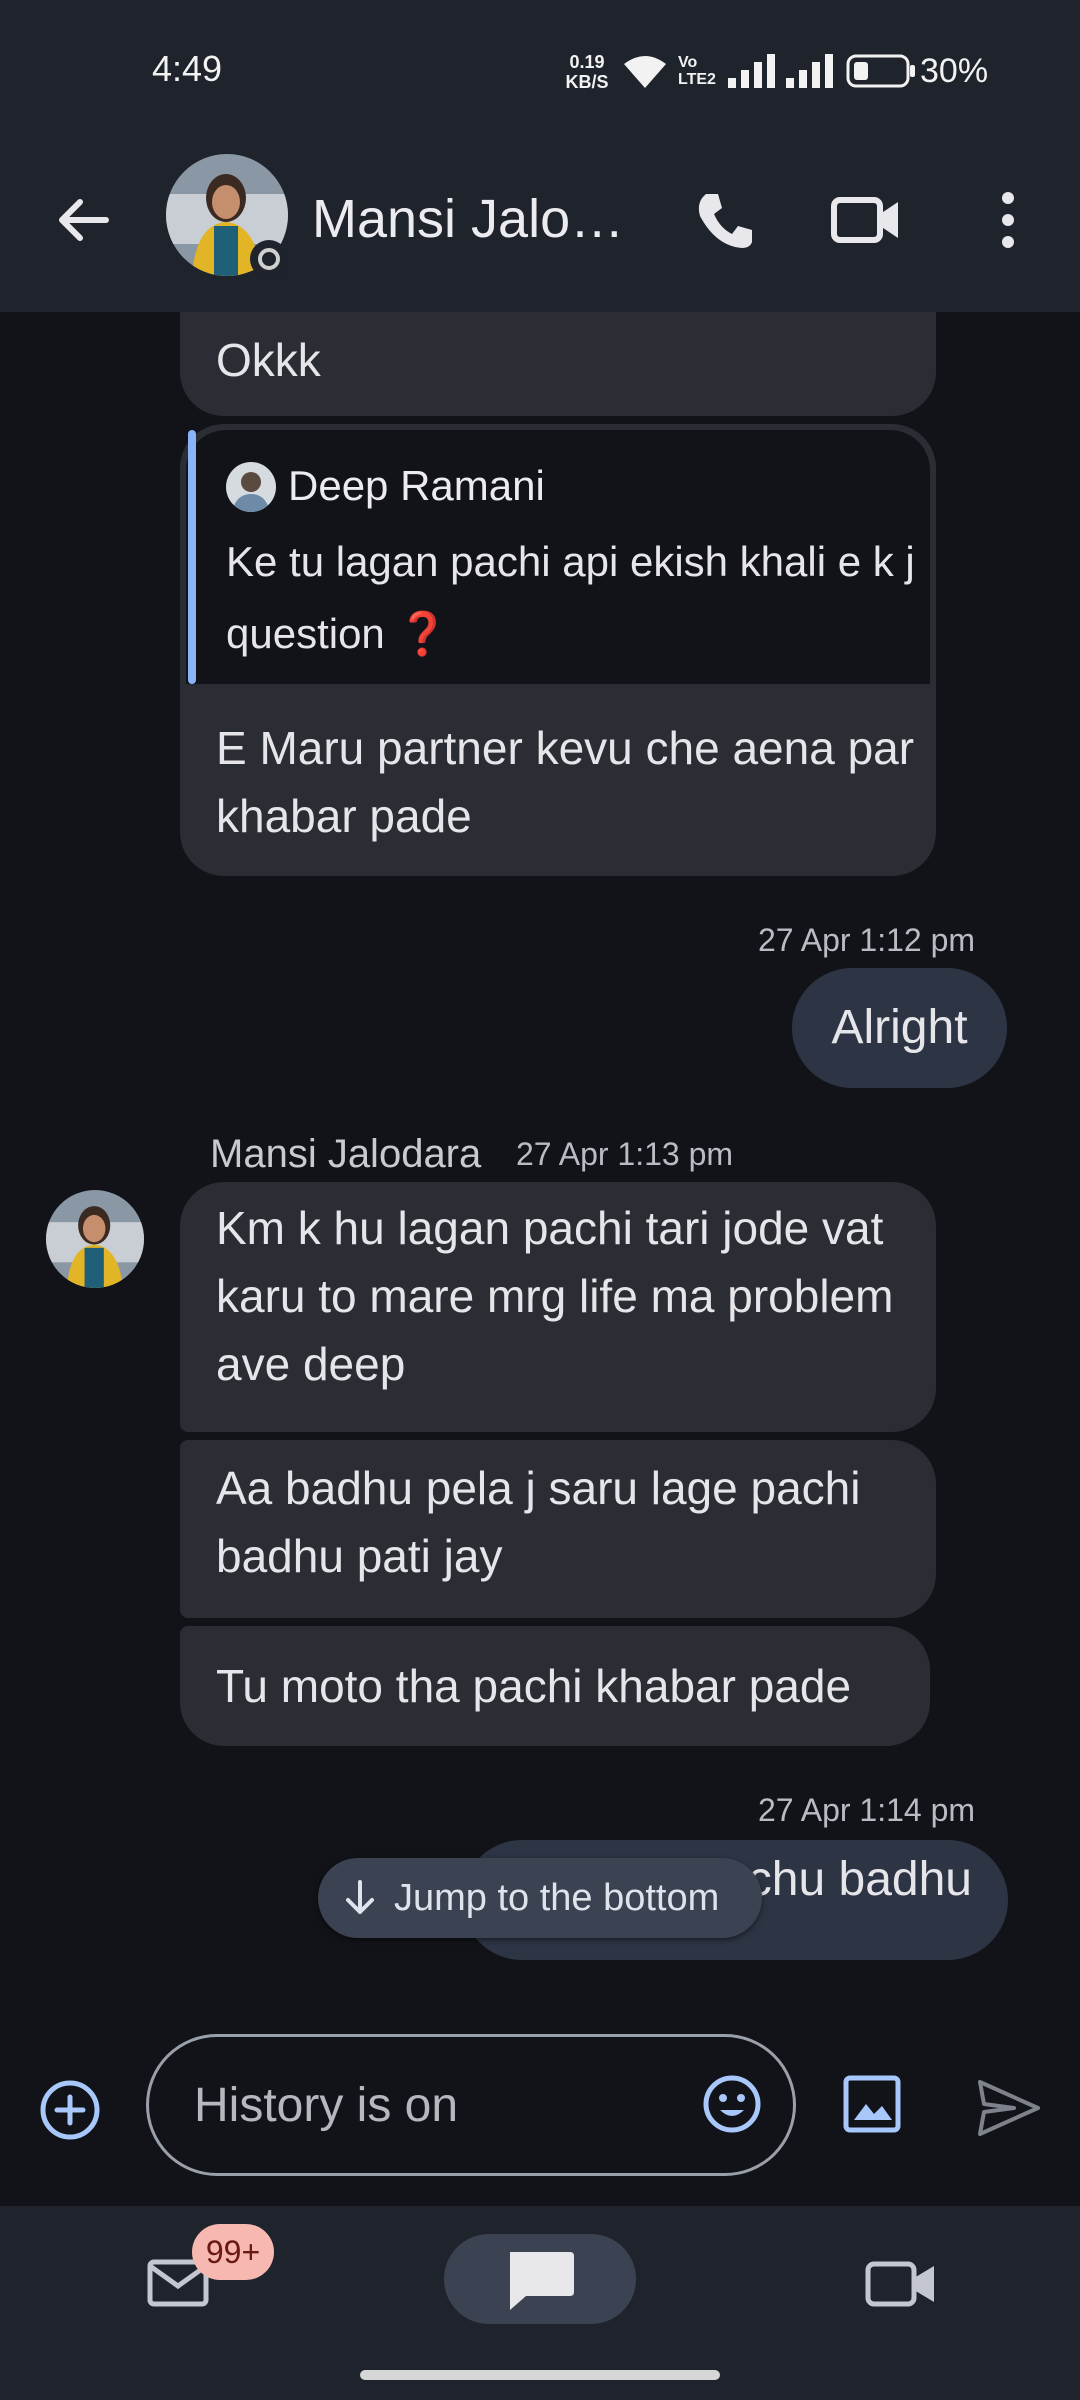 The width and height of the screenshot is (1080, 2400). I want to click on video-camera-icon, so click(864, 220).